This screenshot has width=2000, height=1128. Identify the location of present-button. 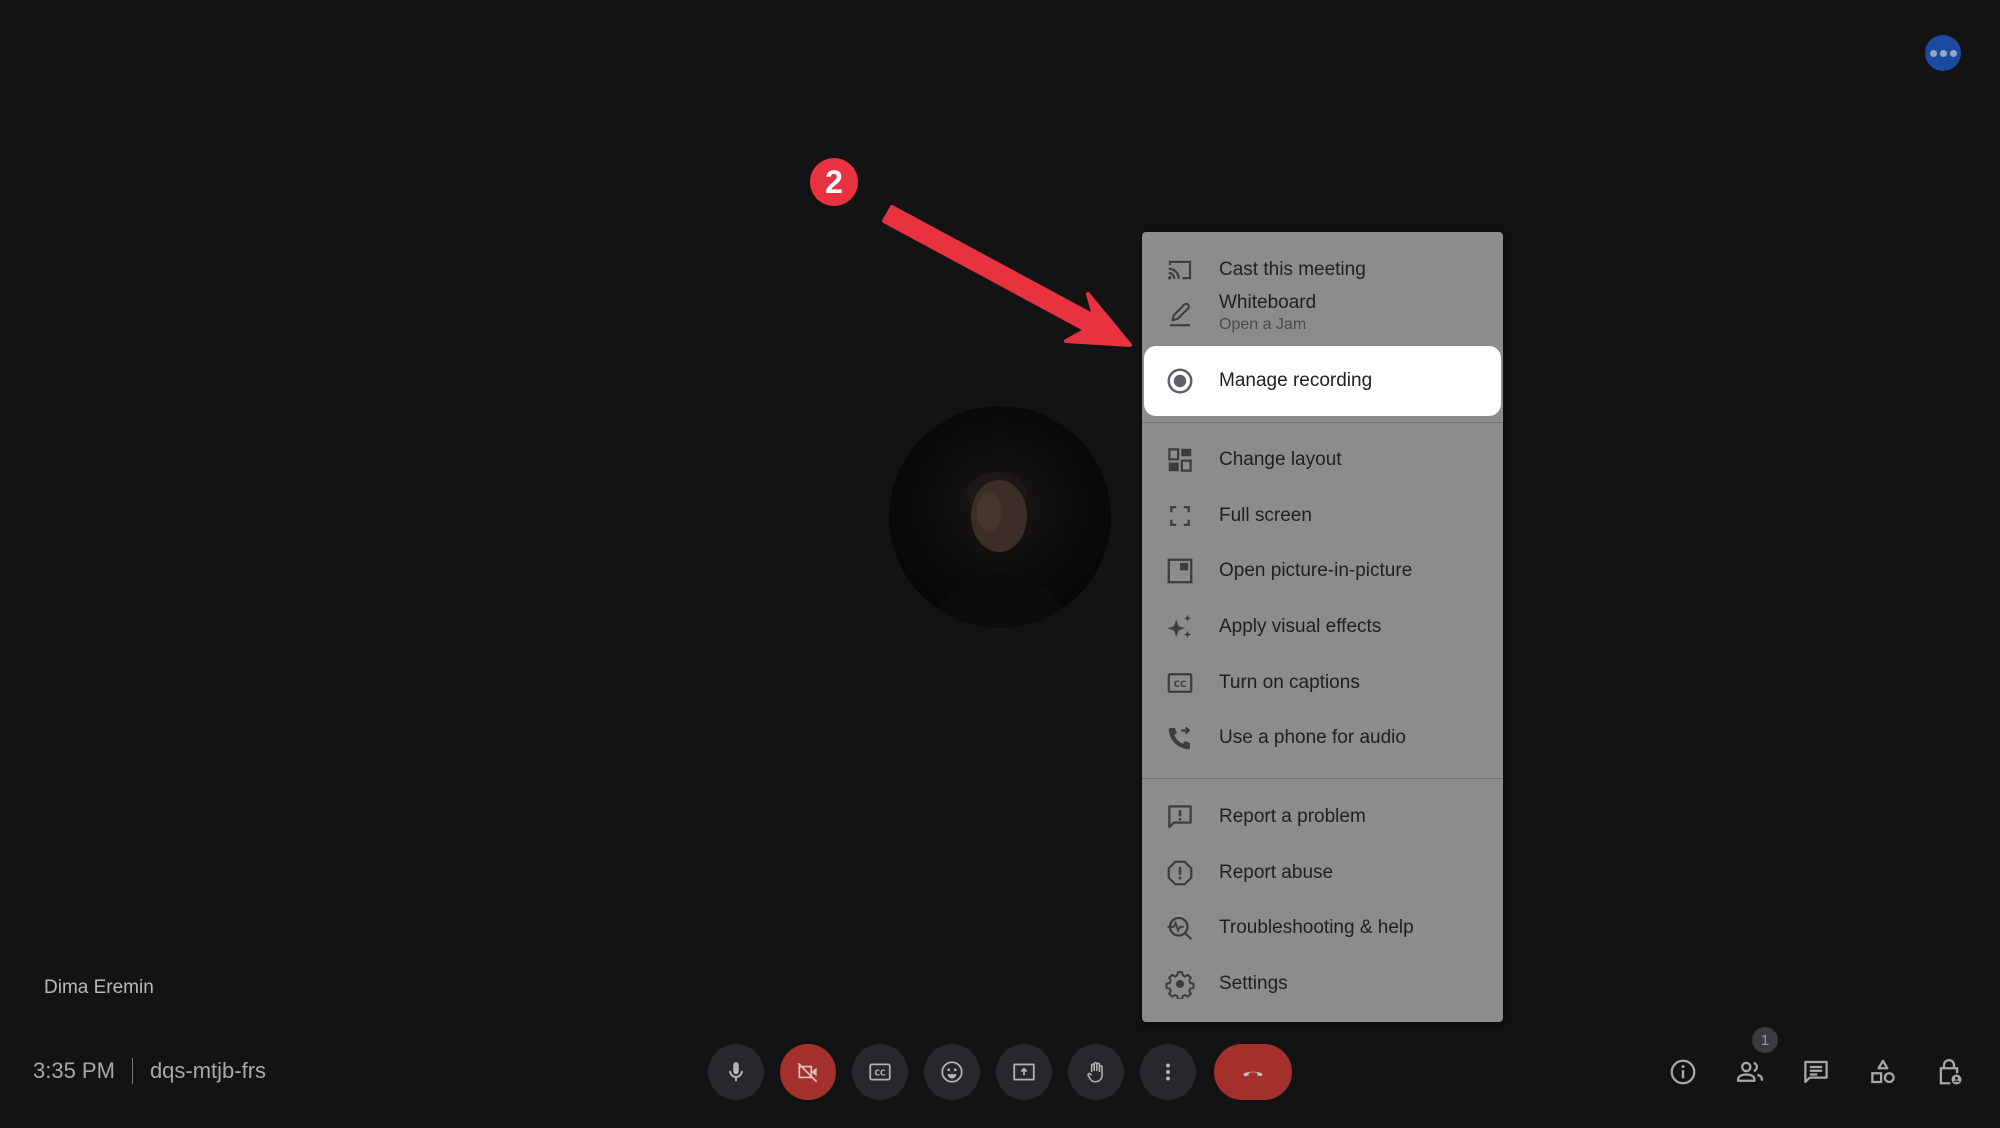
(1024, 1072).